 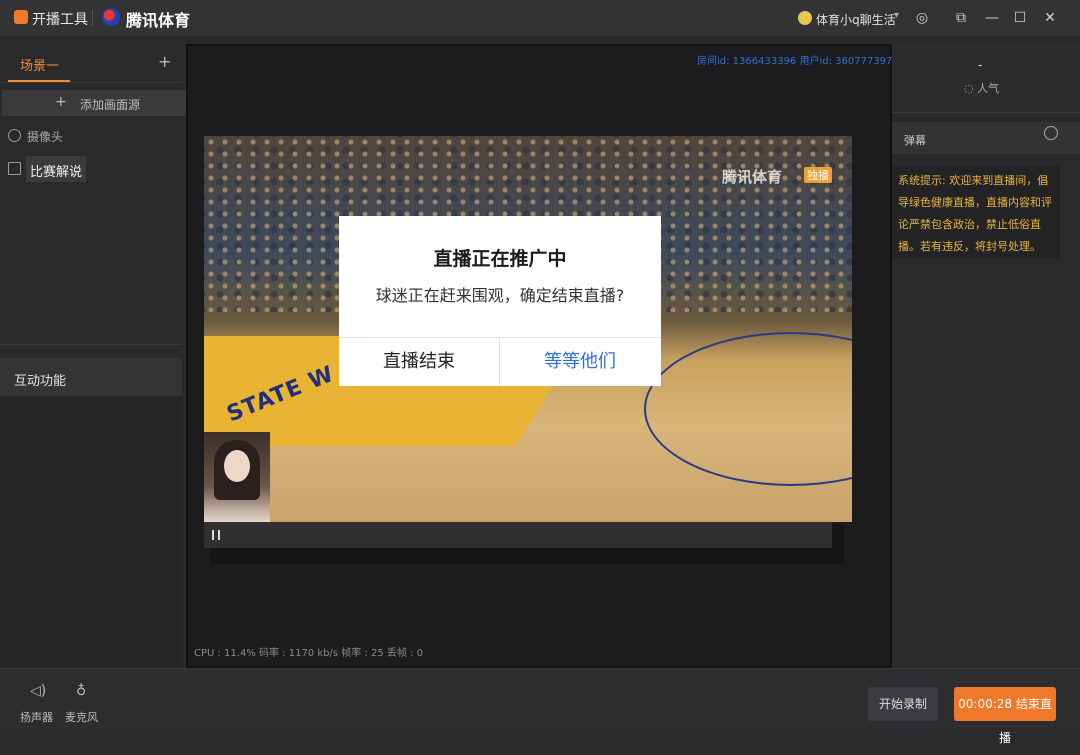 I want to click on user-avatar, so click(x=805, y=18).